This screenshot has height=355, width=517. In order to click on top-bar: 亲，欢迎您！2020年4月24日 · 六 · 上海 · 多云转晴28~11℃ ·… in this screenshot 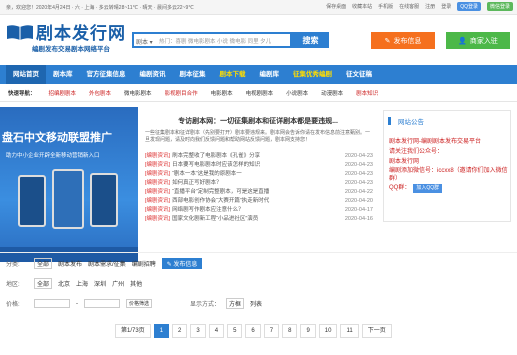, I will do `click(258, 7)`.